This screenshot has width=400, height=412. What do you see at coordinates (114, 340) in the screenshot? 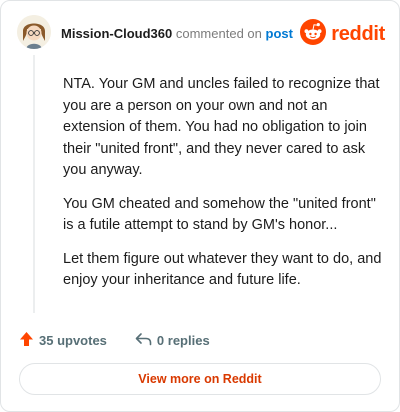
I see `comment-actions: 35 upvotes 0 replies` at bounding box center [114, 340].